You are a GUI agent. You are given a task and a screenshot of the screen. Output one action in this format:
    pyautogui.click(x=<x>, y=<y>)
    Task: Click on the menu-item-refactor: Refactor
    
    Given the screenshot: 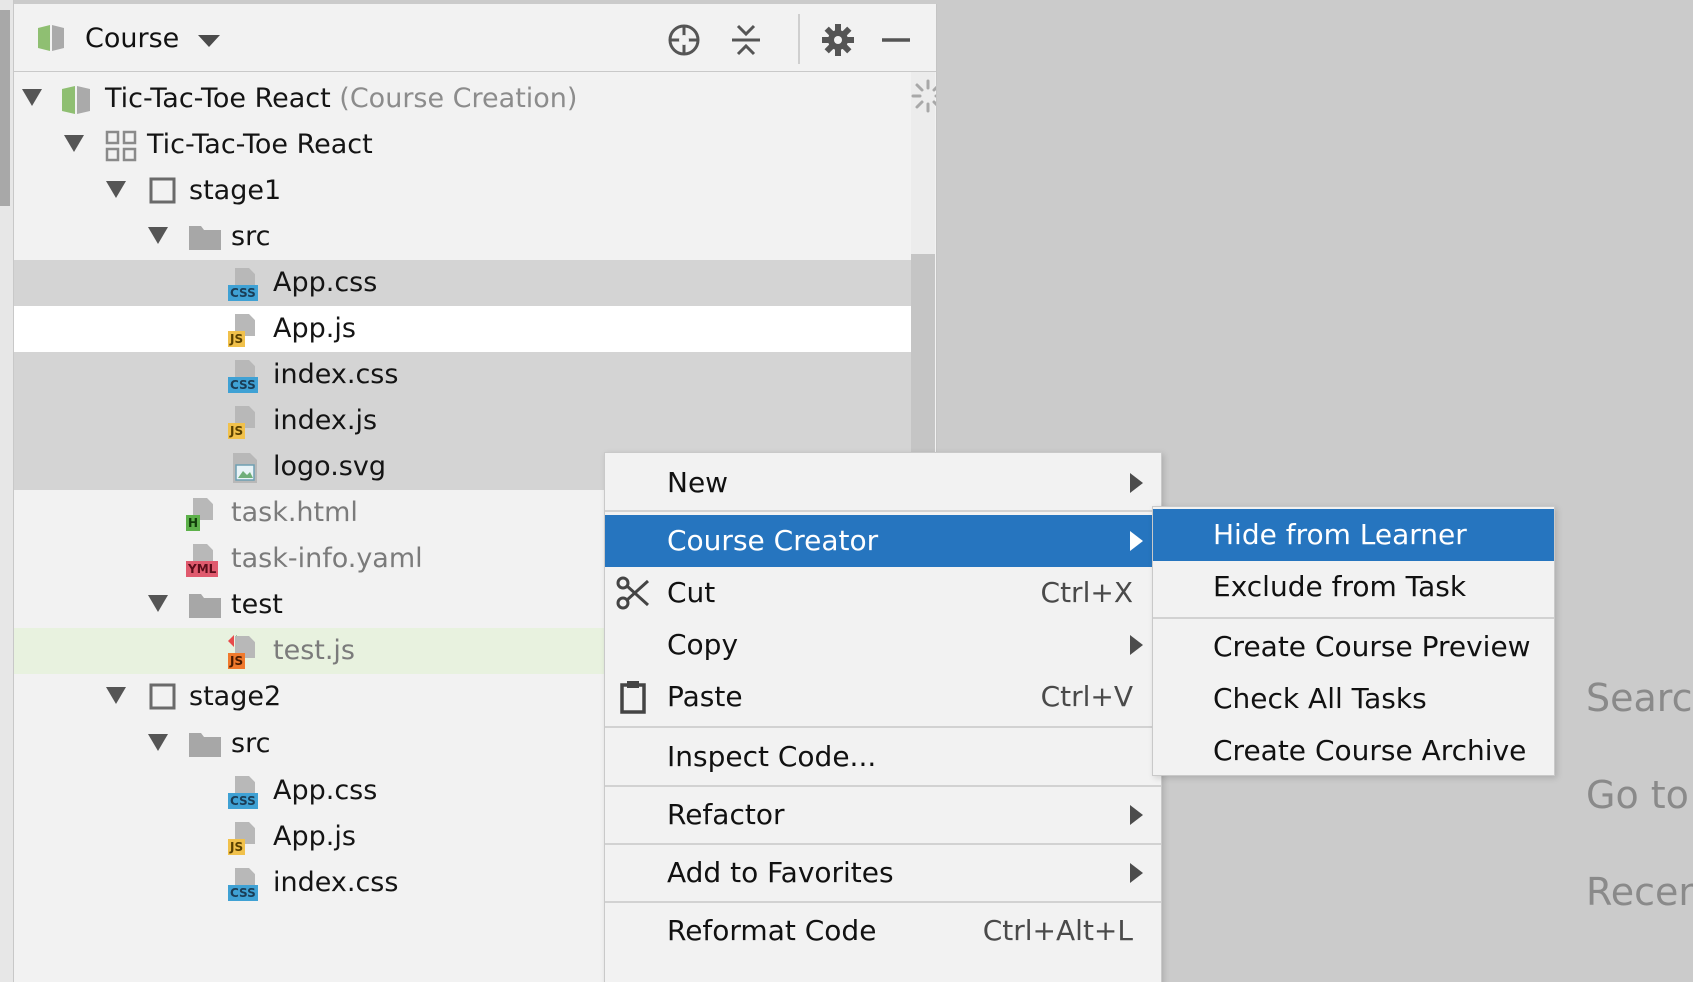 What is the action you would take?
    pyautogui.click(x=883, y=815)
    